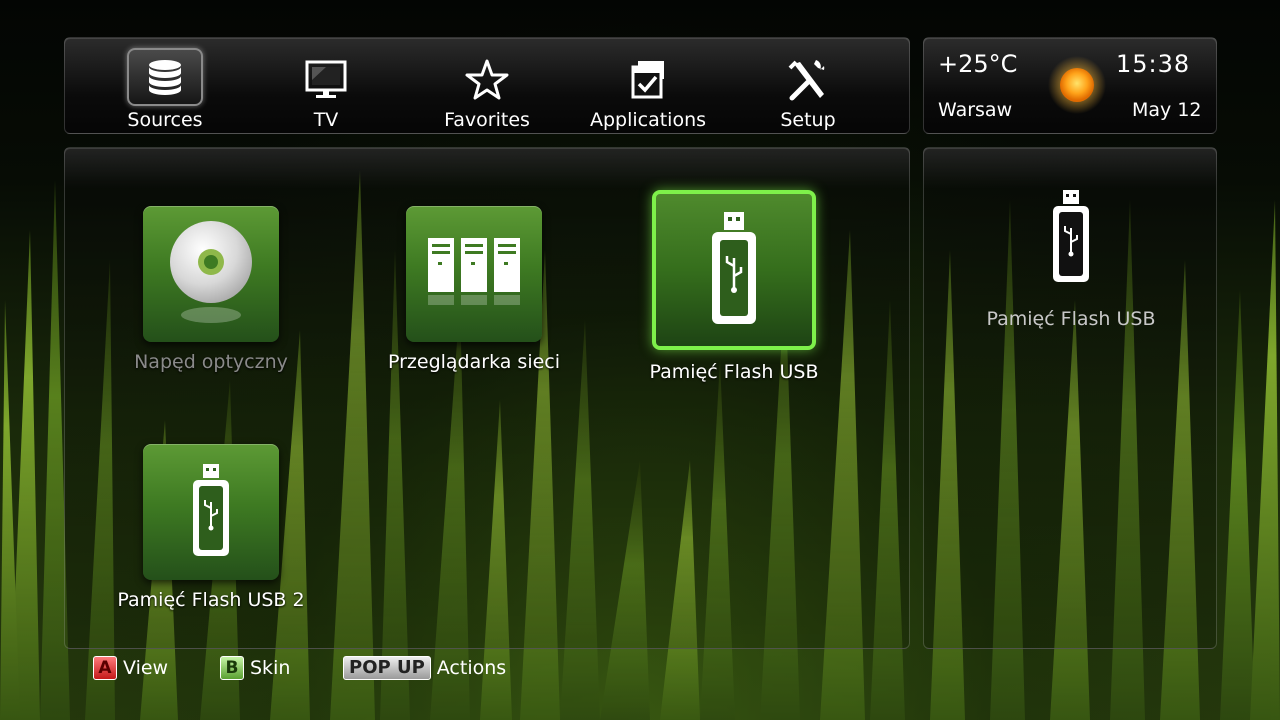 The height and width of the screenshot is (720, 1280). I want to click on clock-time: 15:38, so click(1153, 64).